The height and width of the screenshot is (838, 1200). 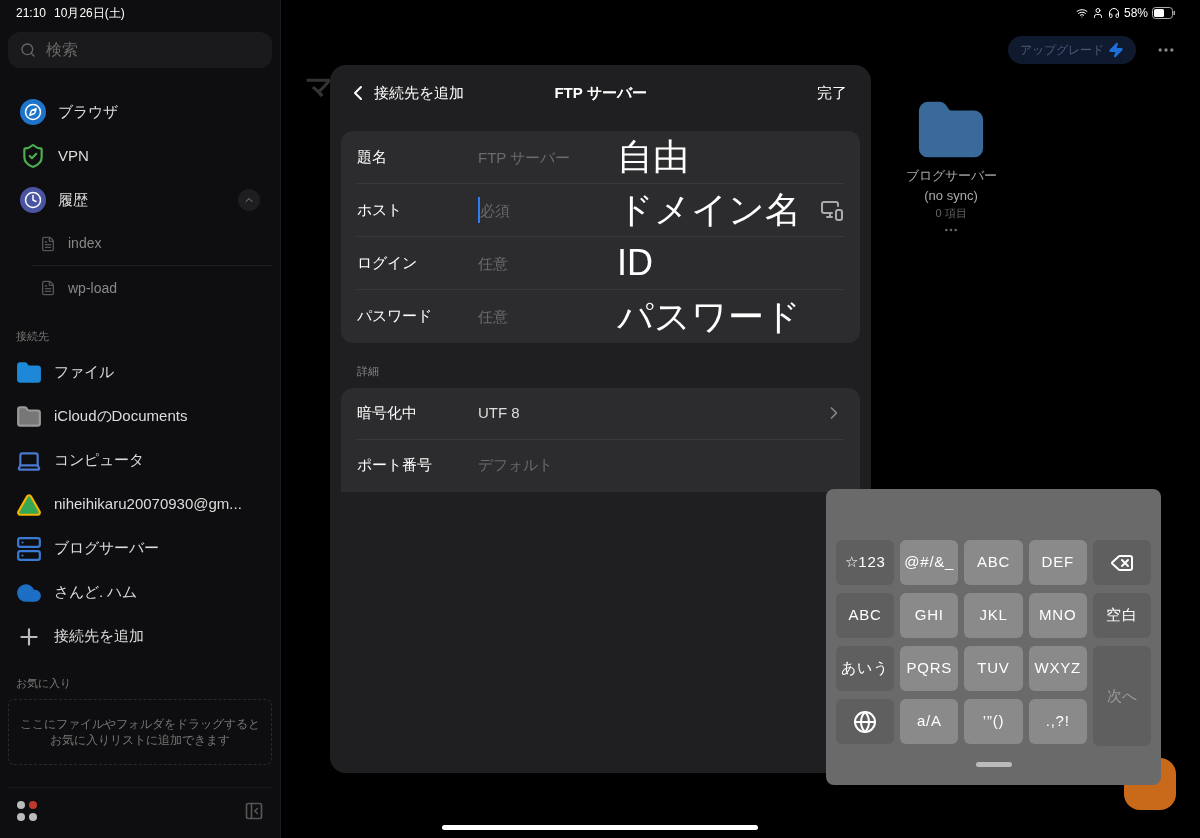 What do you see at coordinates (140, 112) in the screenshot?
I see `sidebar-item: ブラウザ` at bounding box center [140, 112].